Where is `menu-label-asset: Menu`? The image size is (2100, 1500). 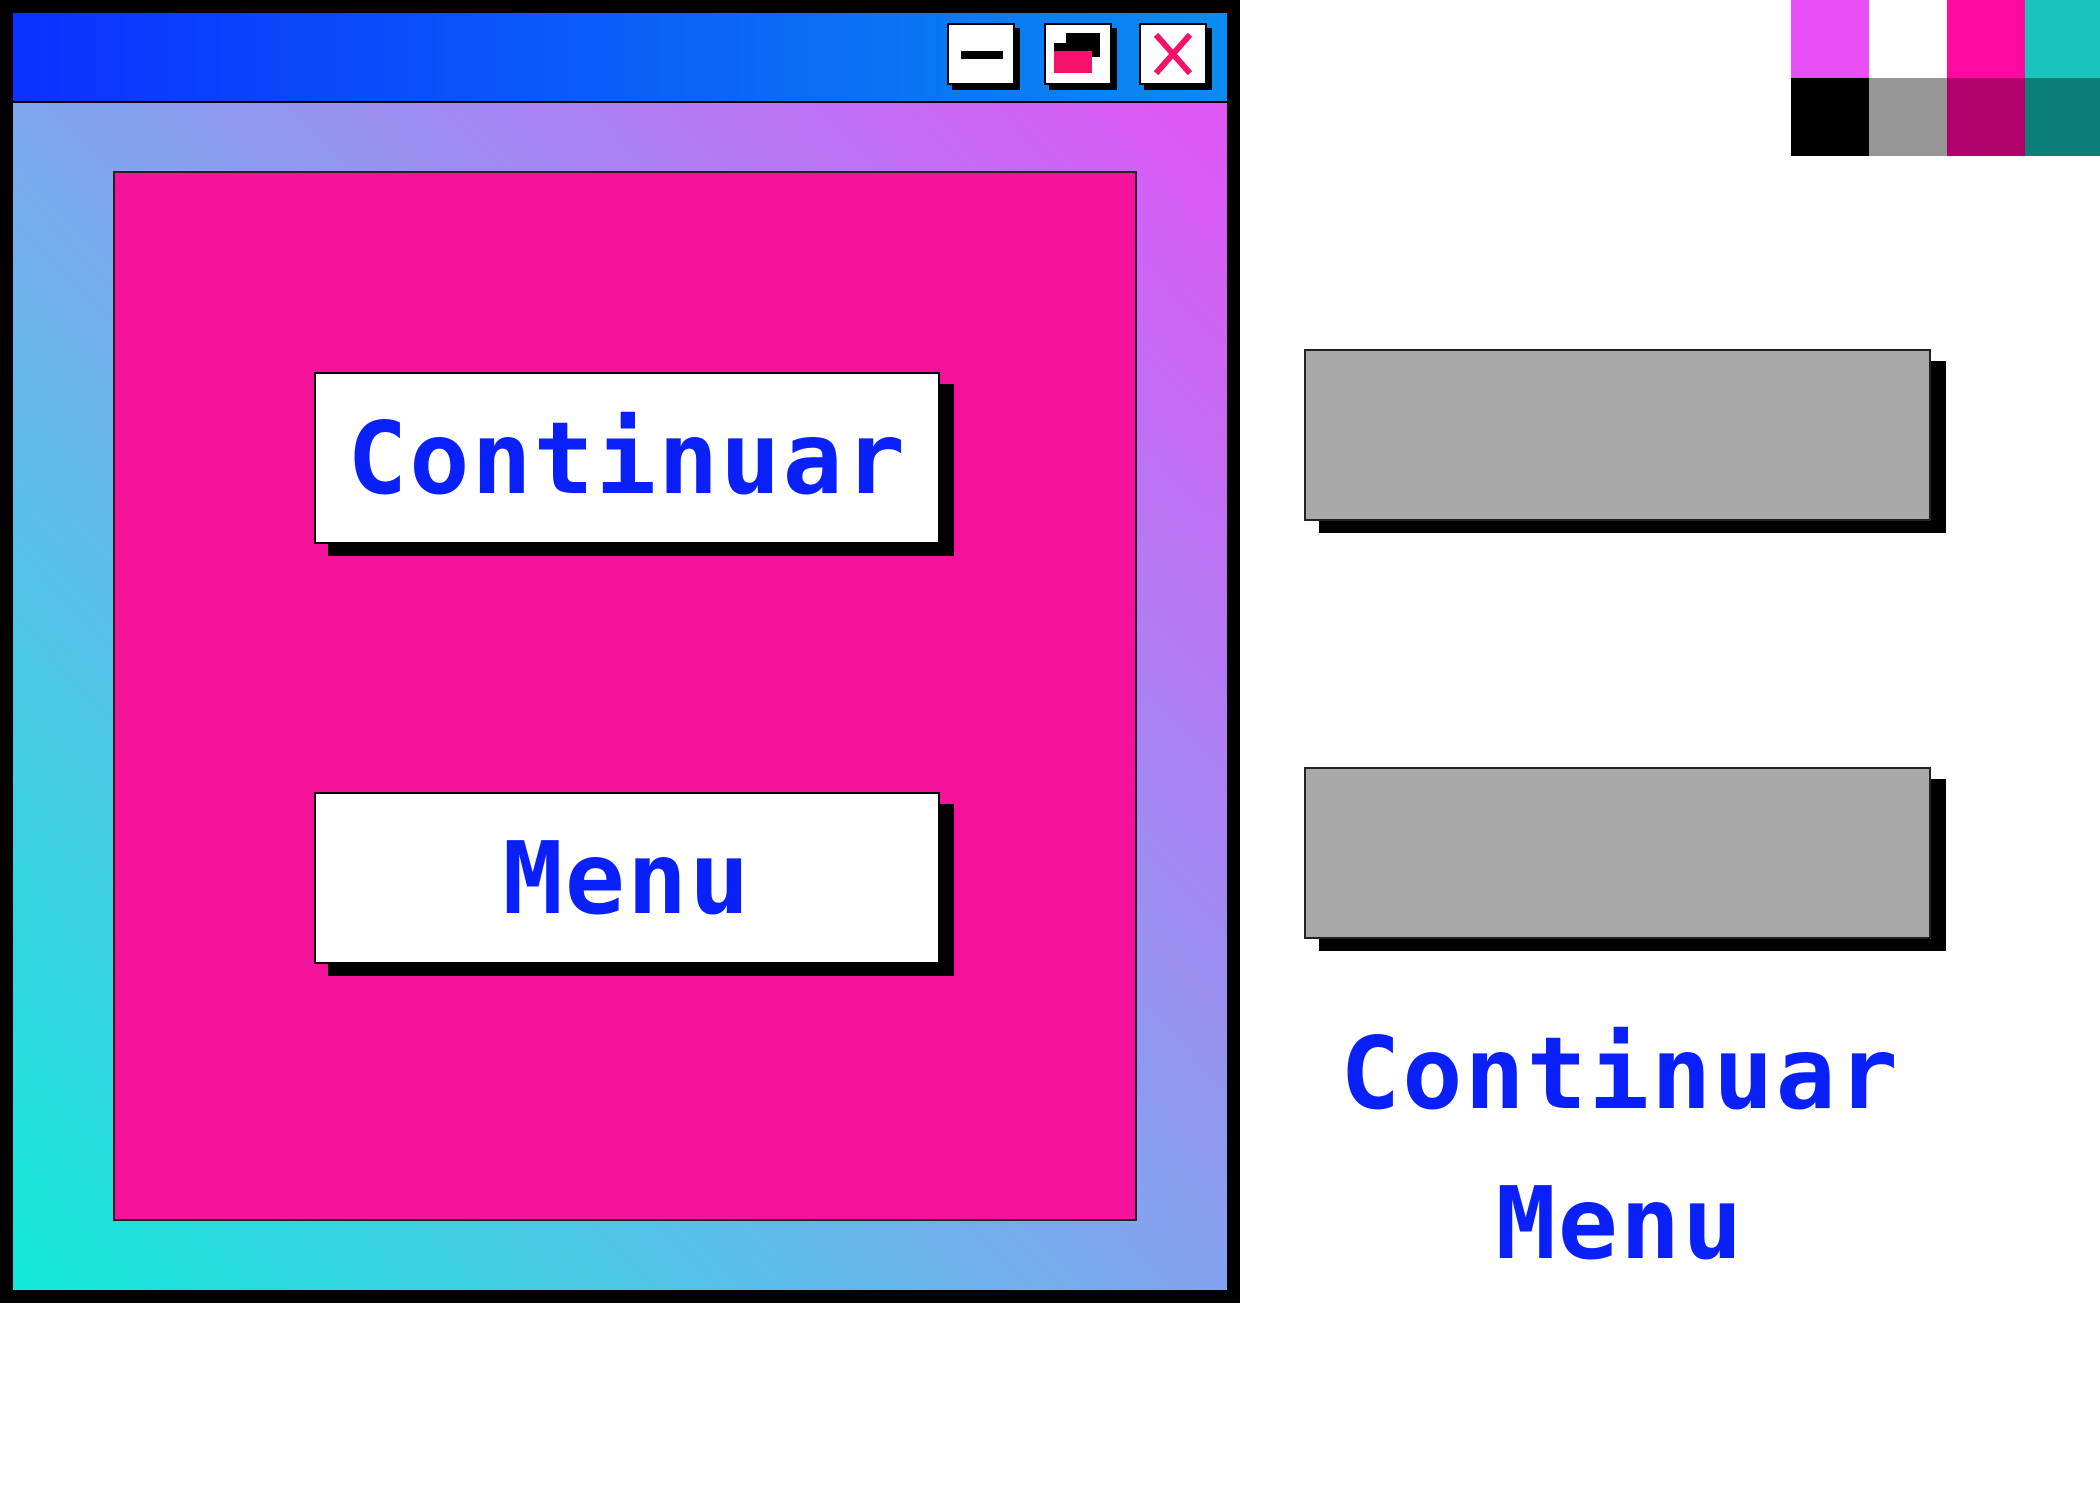 menu-label-asset: Menu is located at coordinates (1620, 1223).